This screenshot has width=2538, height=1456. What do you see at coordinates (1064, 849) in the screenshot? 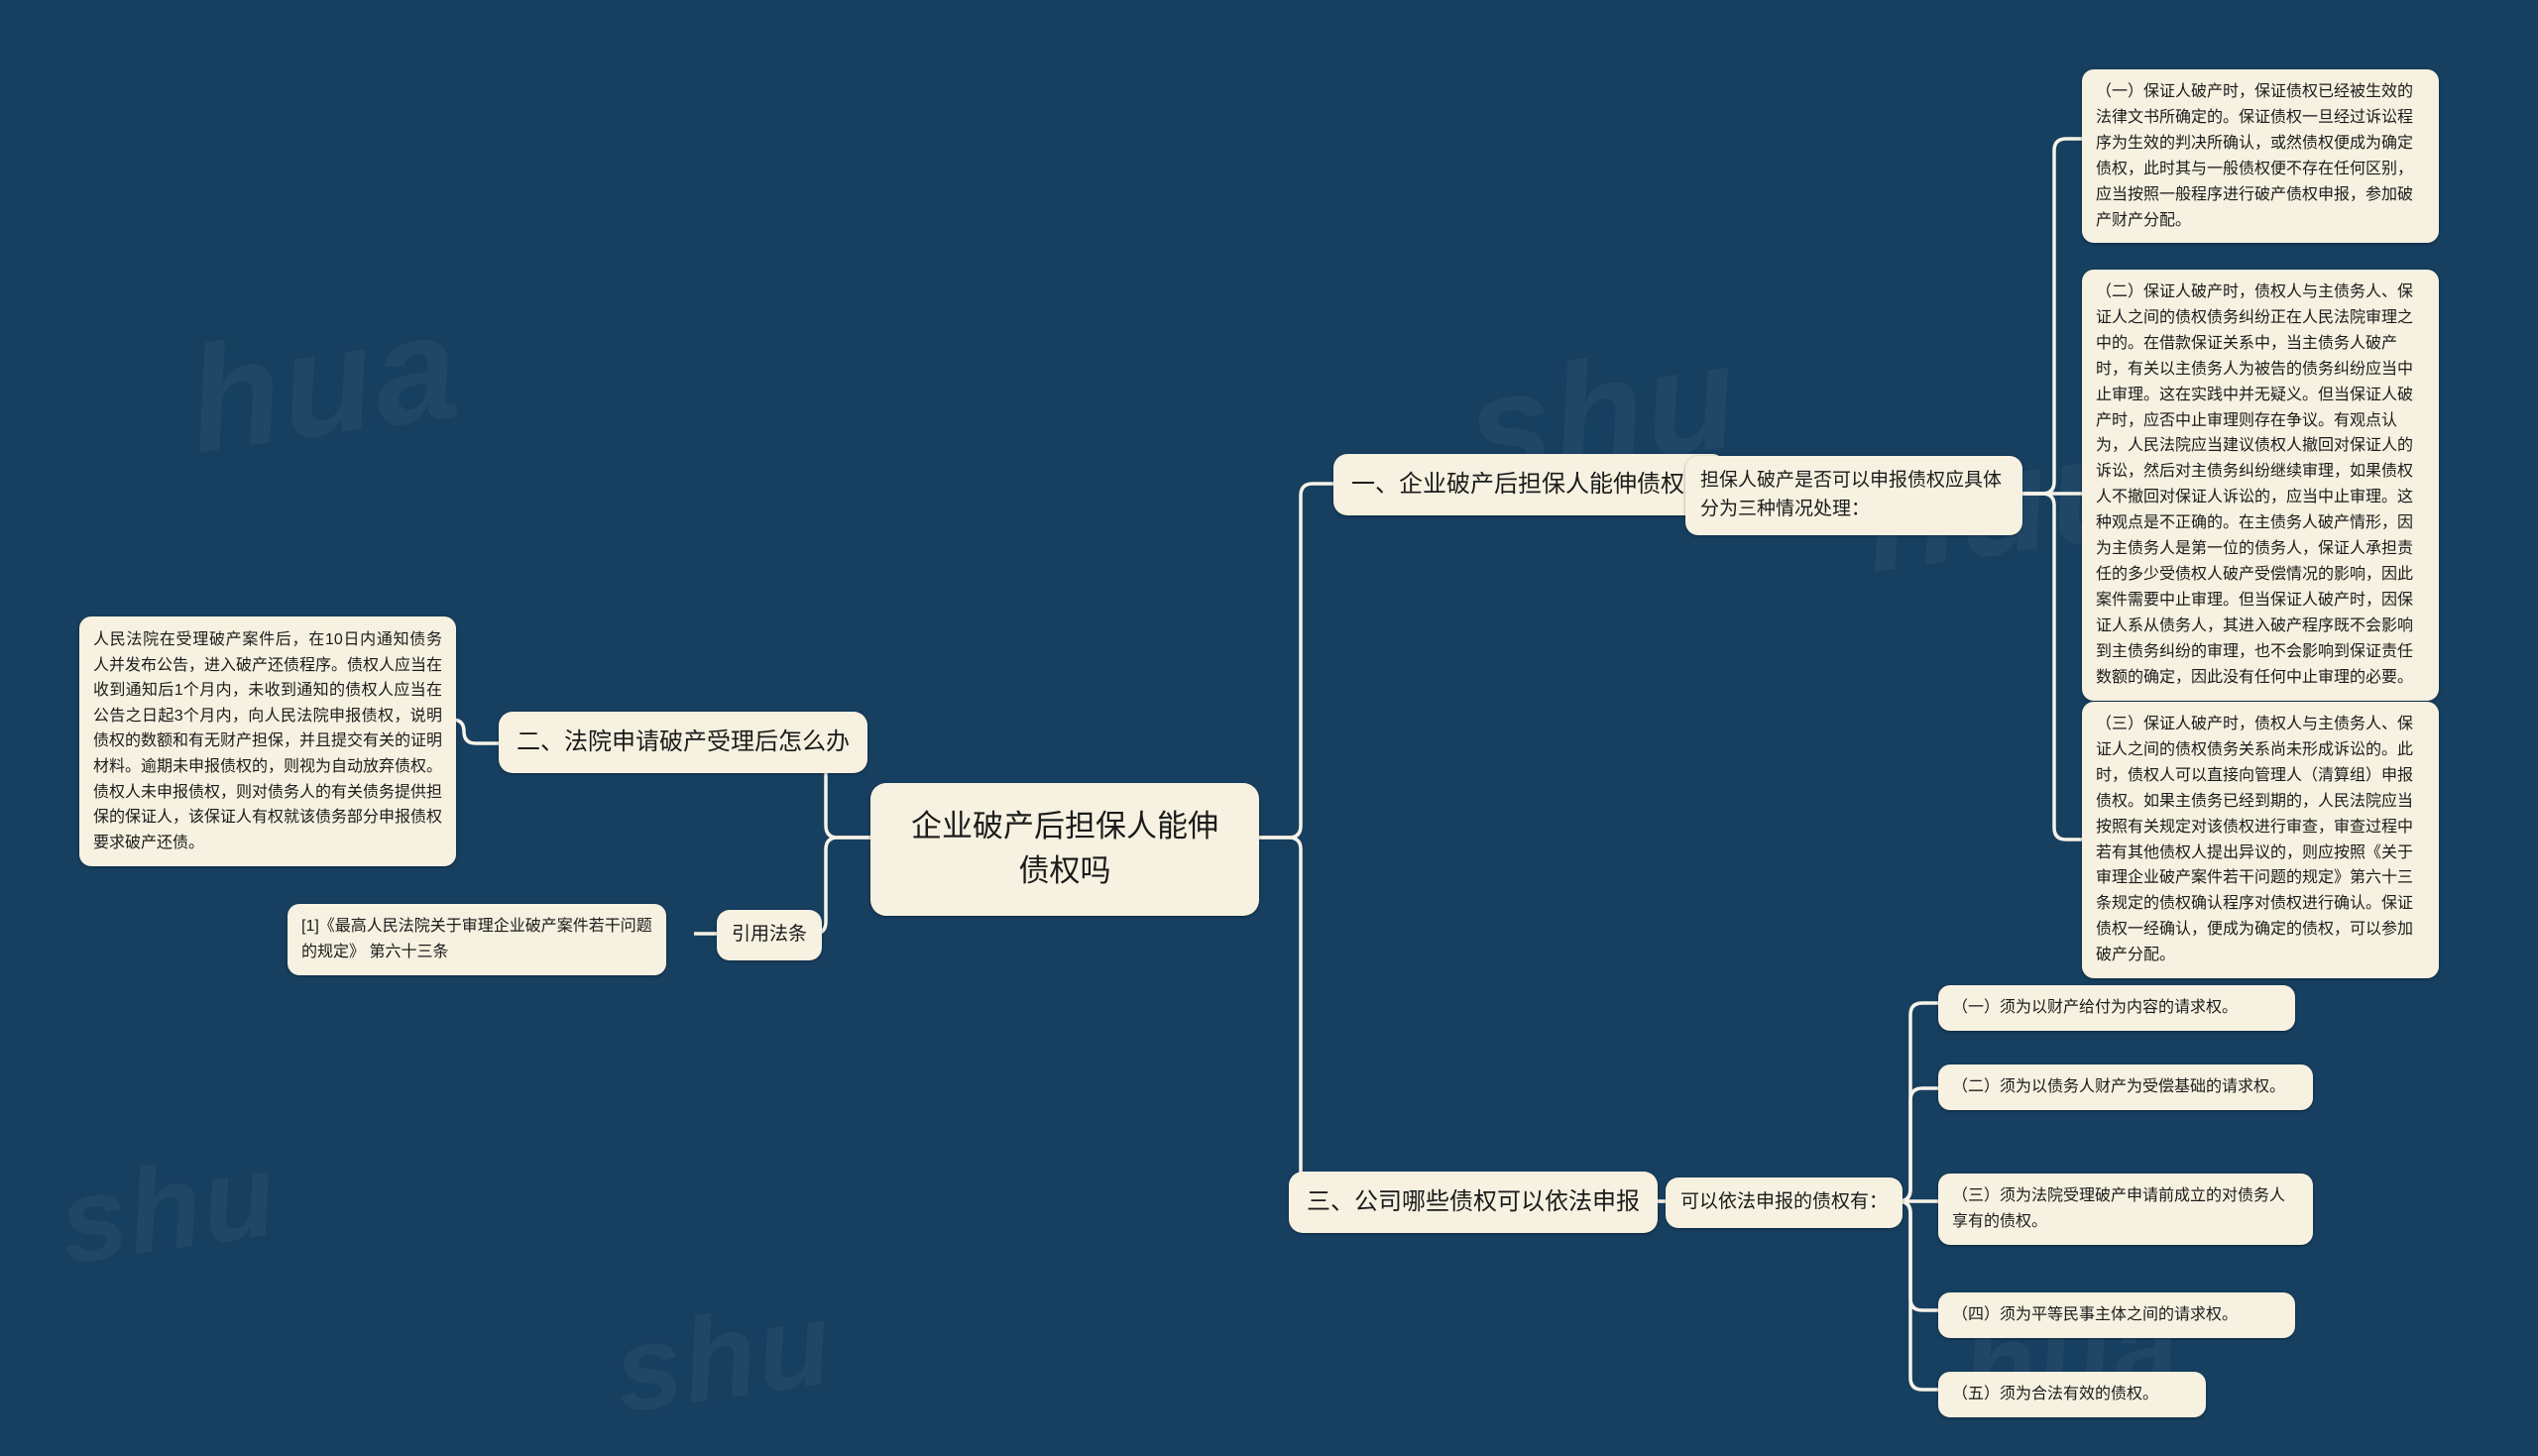
I see `root-node: 企业破产后担保人能伸债权吗` at bounding box center [1064, 849].